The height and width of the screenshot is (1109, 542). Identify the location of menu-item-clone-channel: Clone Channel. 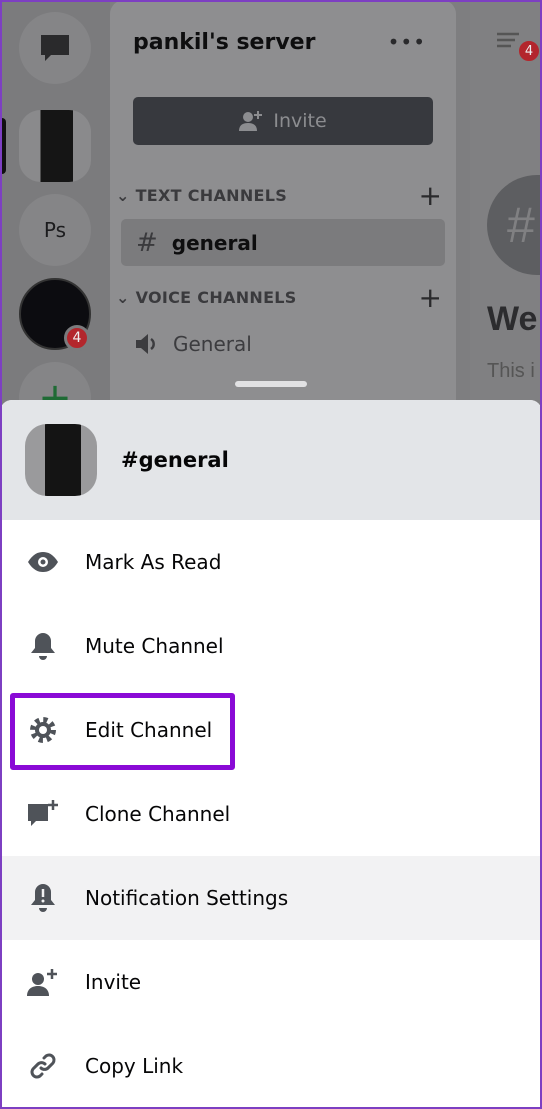
(271, 814).